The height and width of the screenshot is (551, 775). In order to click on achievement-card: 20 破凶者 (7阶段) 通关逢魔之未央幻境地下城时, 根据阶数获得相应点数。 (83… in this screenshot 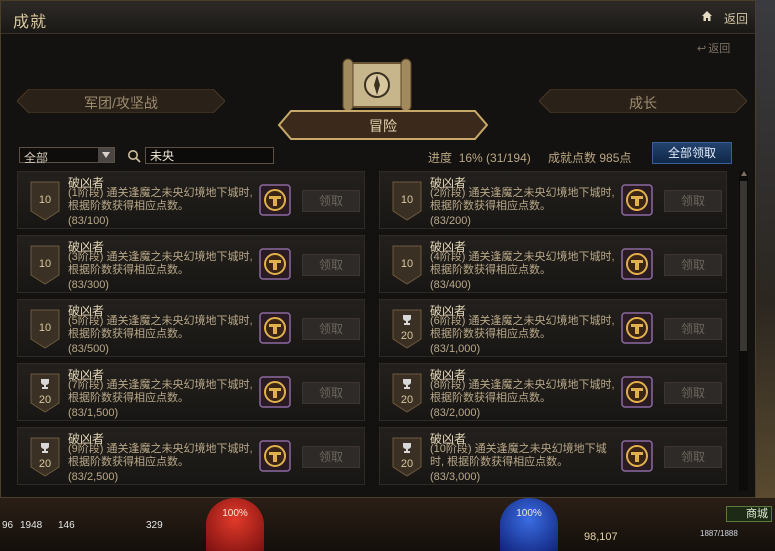, I will do `click(191, 392)`.